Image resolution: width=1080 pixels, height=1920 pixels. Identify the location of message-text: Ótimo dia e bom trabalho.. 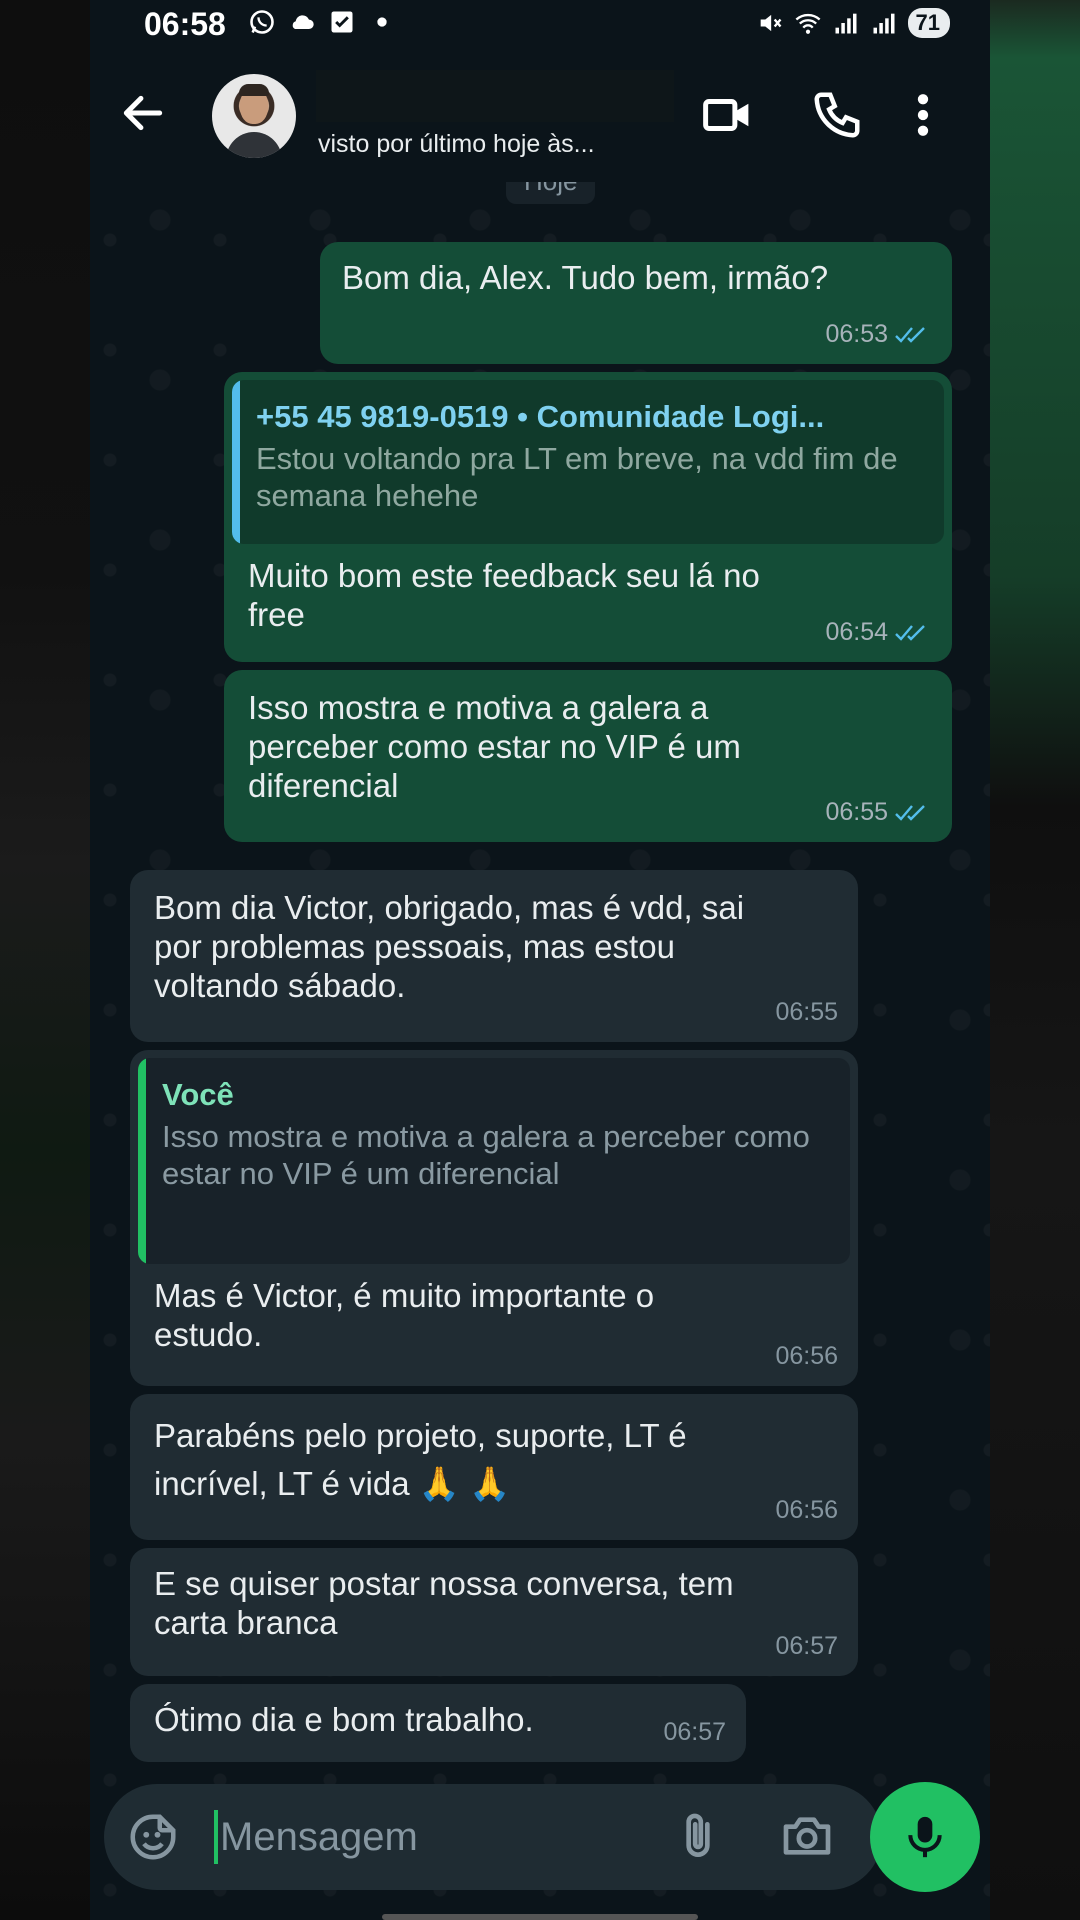
(344, 1719).